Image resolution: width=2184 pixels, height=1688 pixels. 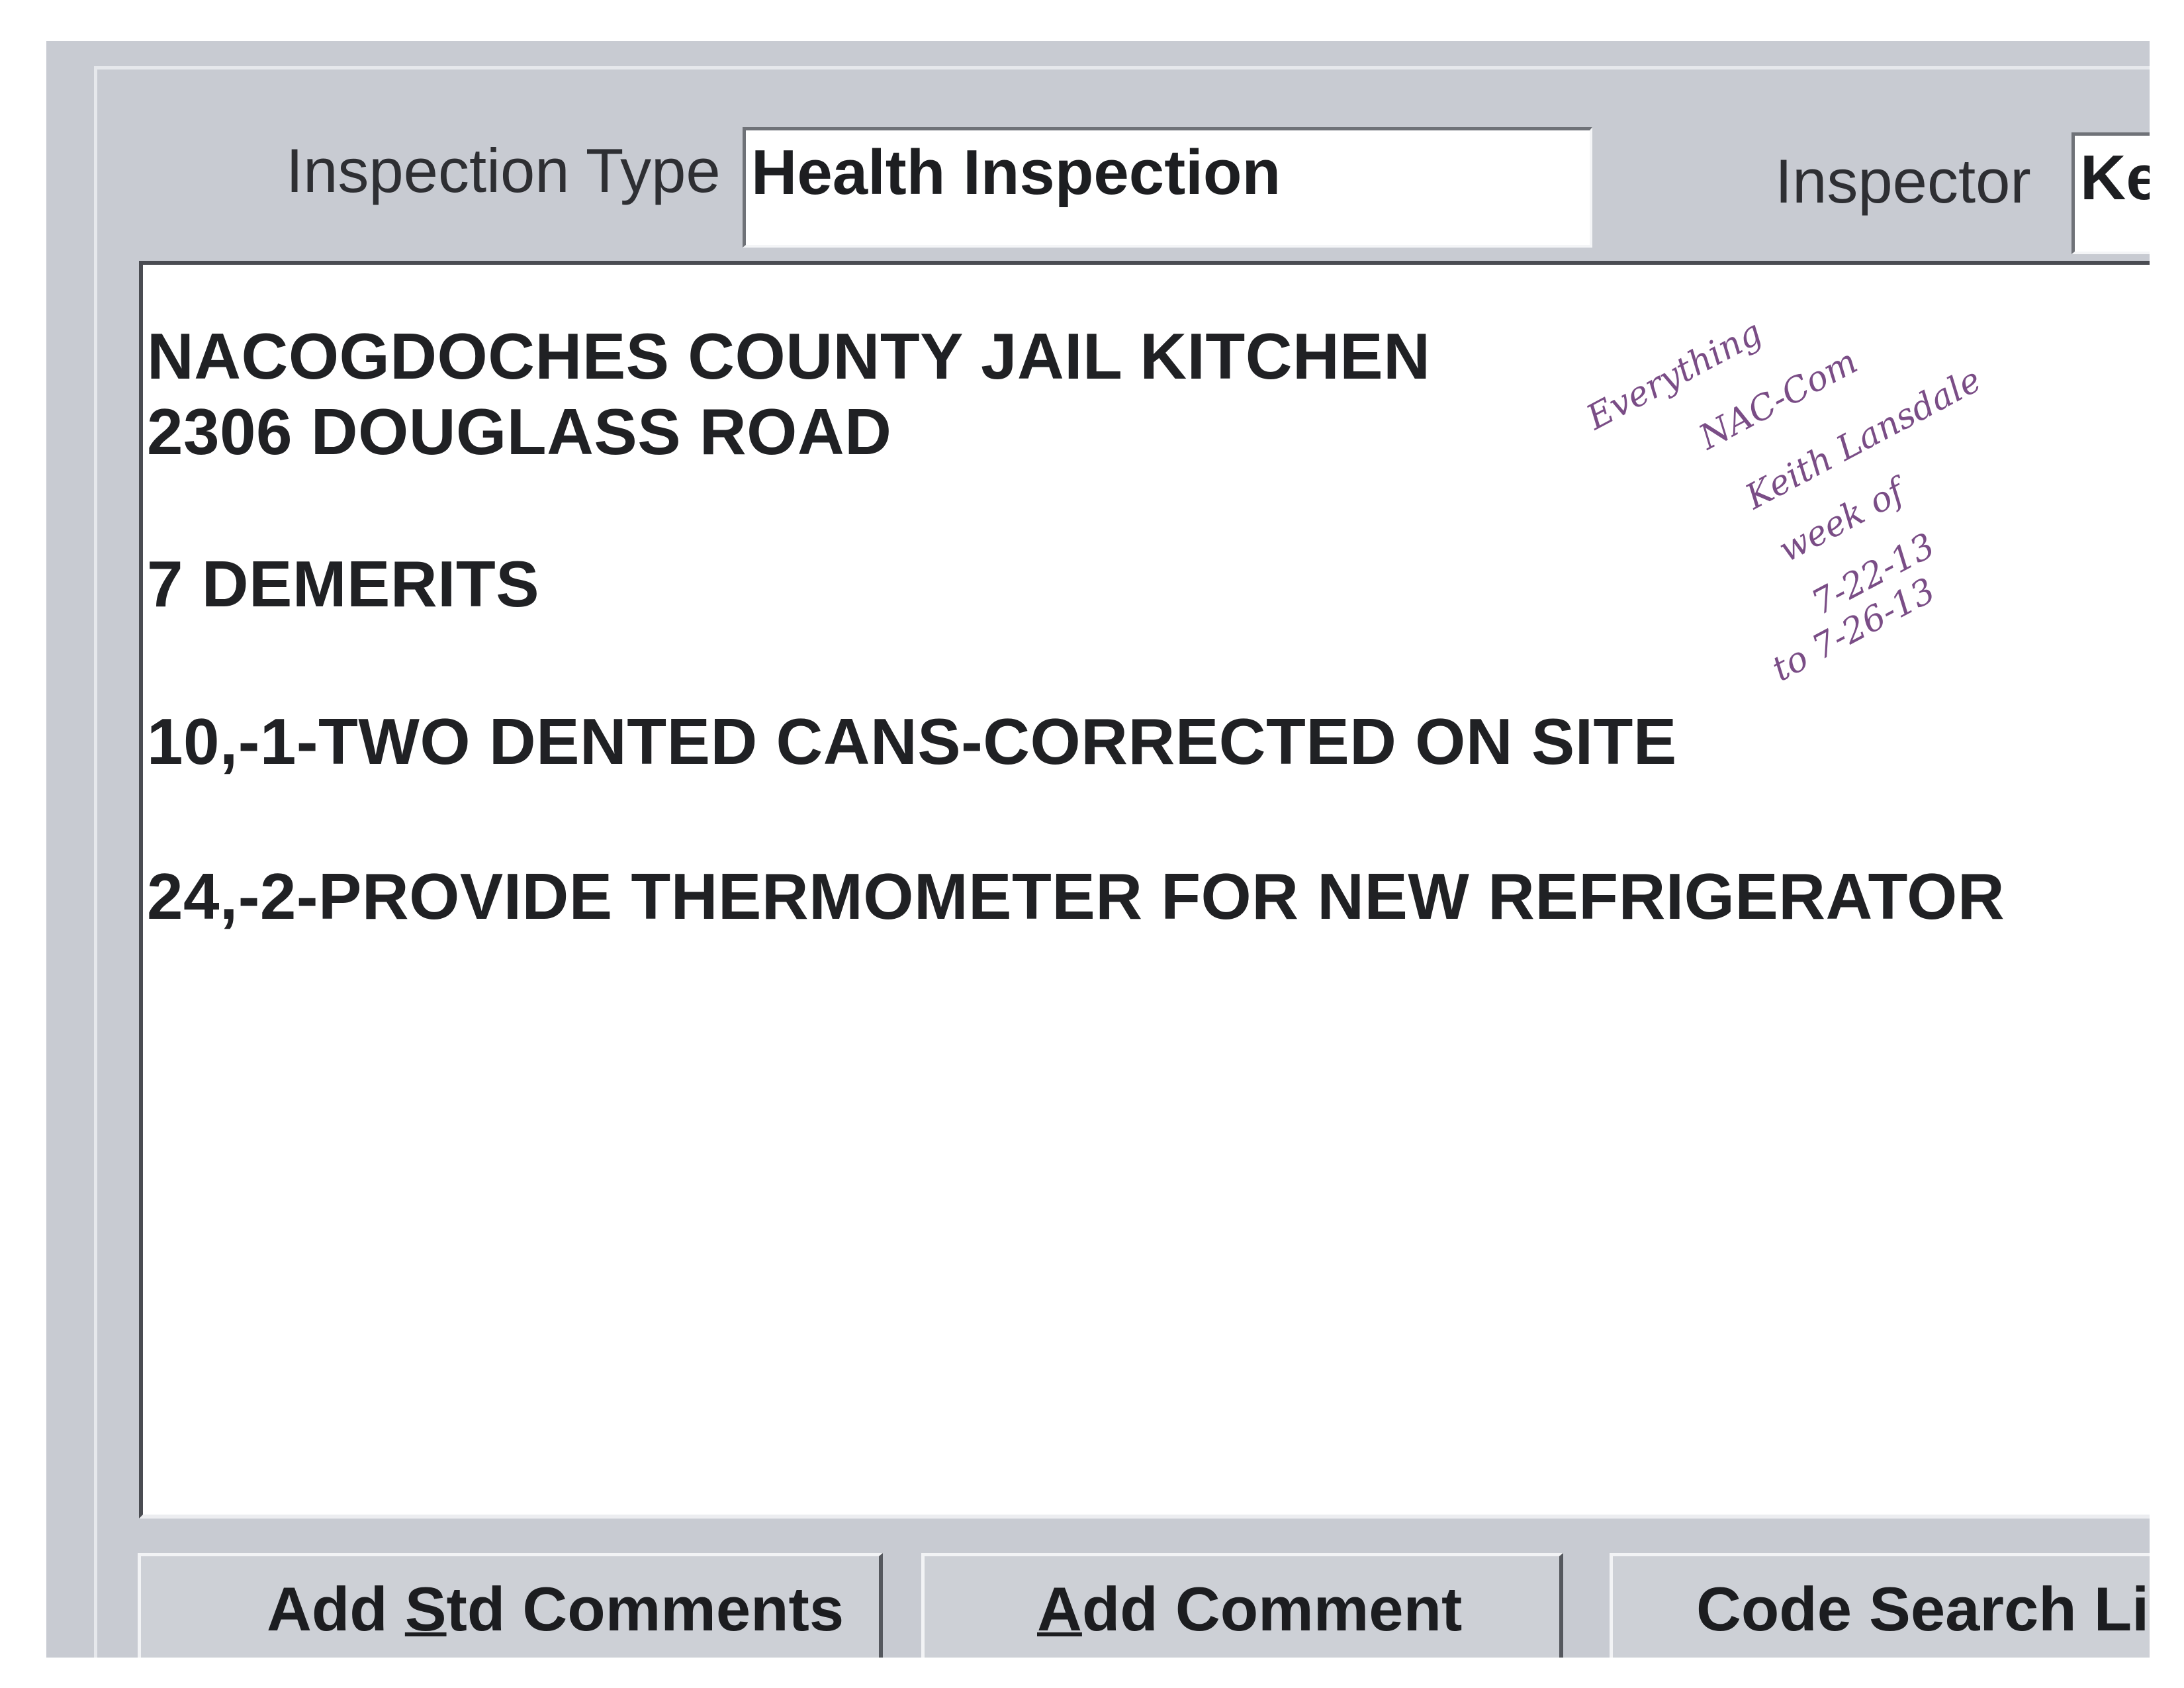 I want to click on code-search-button: Code Search Li, so click(x=1880, y=1605).